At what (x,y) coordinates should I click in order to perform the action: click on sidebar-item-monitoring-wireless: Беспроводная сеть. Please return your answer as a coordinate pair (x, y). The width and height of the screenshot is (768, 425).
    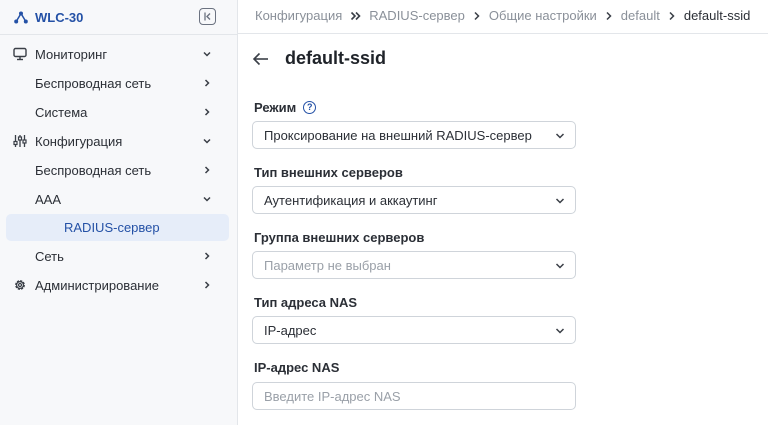
    Looking at the image, I should click on (117, 83).